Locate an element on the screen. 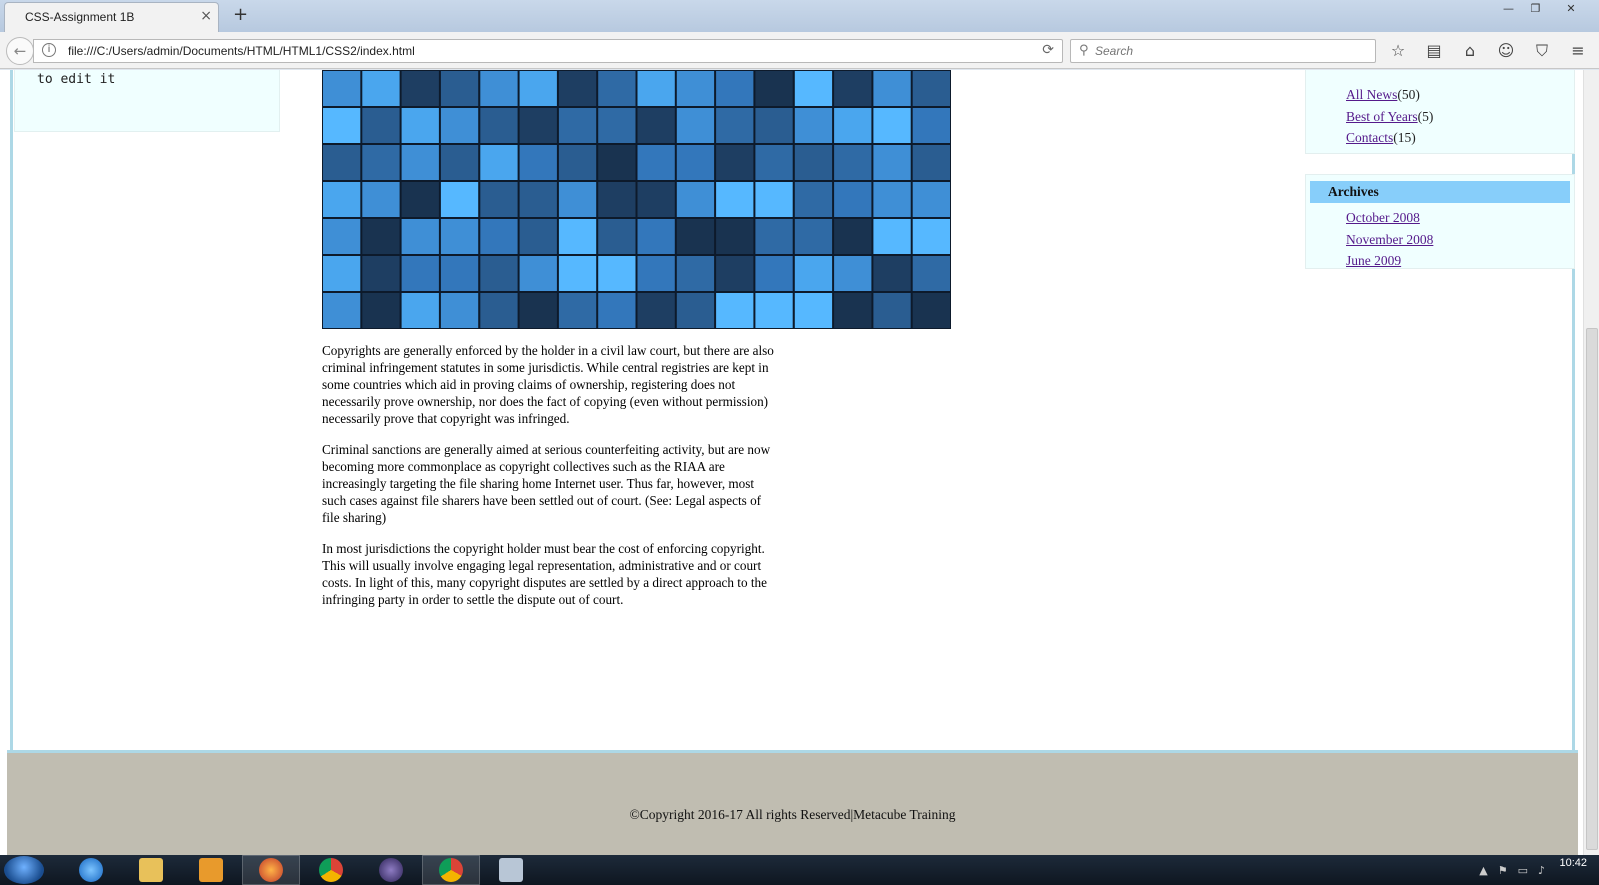 The image size is (1599, 885). toolbar-icons: ☆ ▤ ⌂ ☺ ⛉ ≡ is located at coordinates (1488, 51).